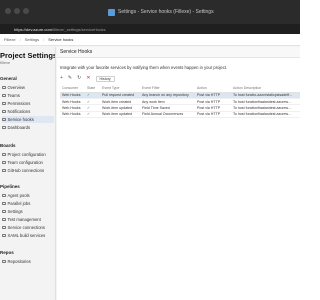  I want to click on page-title: Service Hooks, so click(76, 52).